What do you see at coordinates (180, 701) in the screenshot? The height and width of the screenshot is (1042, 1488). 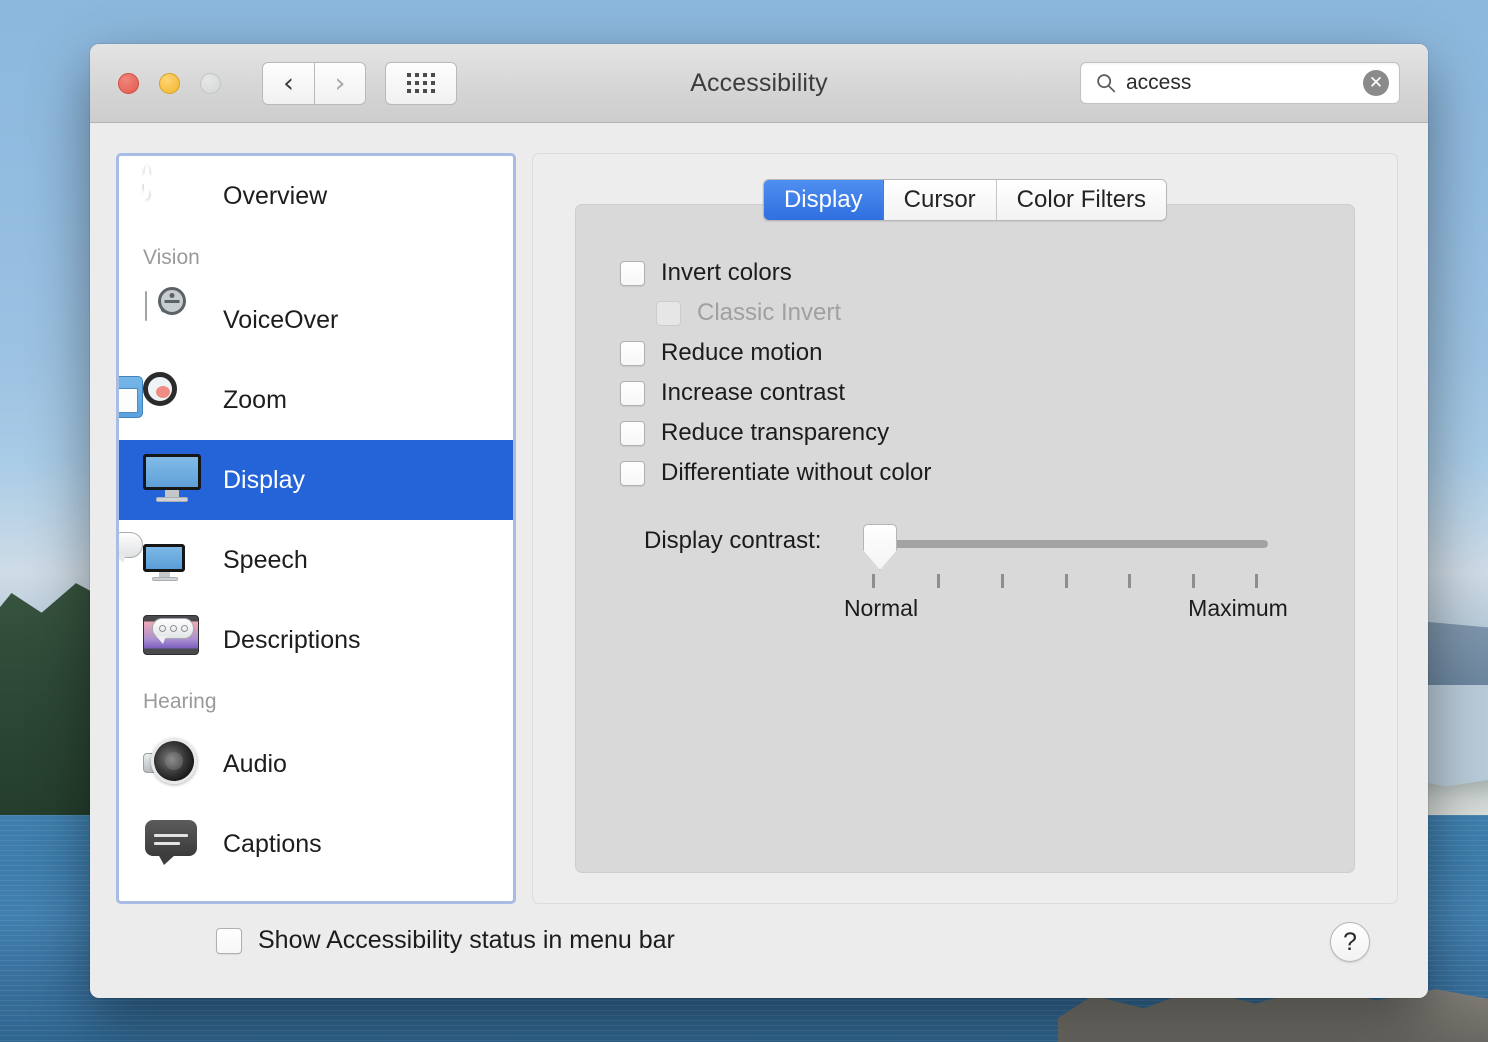 I see `sidebar-group-hearing: Hearing` at bounding box center [180, 701].